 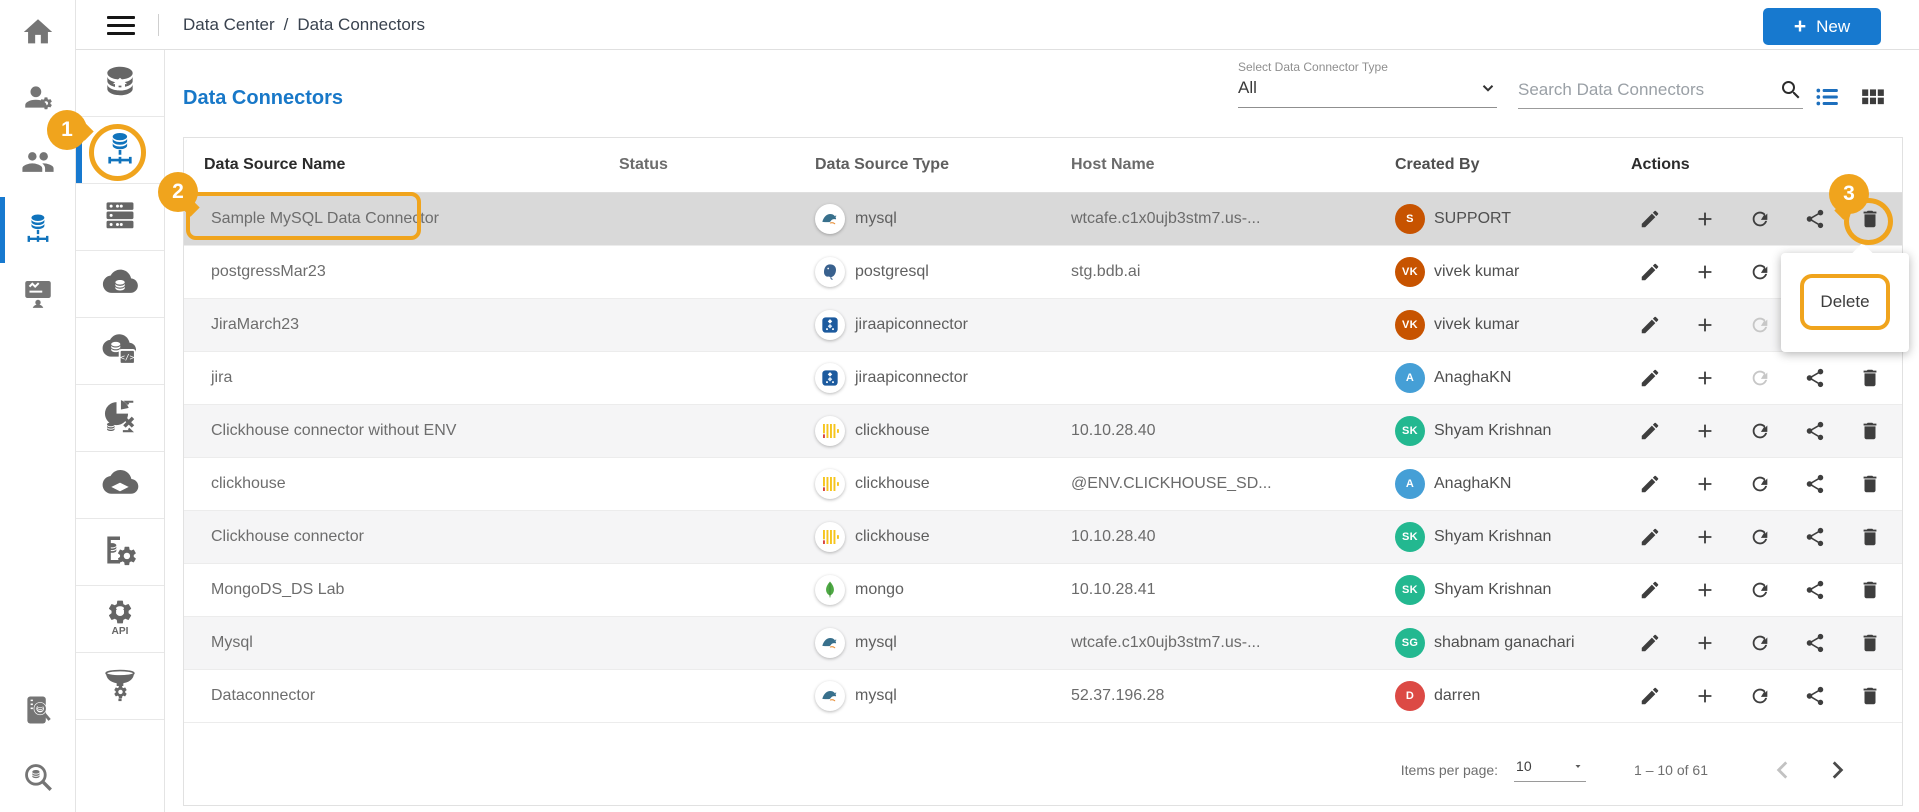 I want to click on new-button: + New, so click(x=1822, y=26).